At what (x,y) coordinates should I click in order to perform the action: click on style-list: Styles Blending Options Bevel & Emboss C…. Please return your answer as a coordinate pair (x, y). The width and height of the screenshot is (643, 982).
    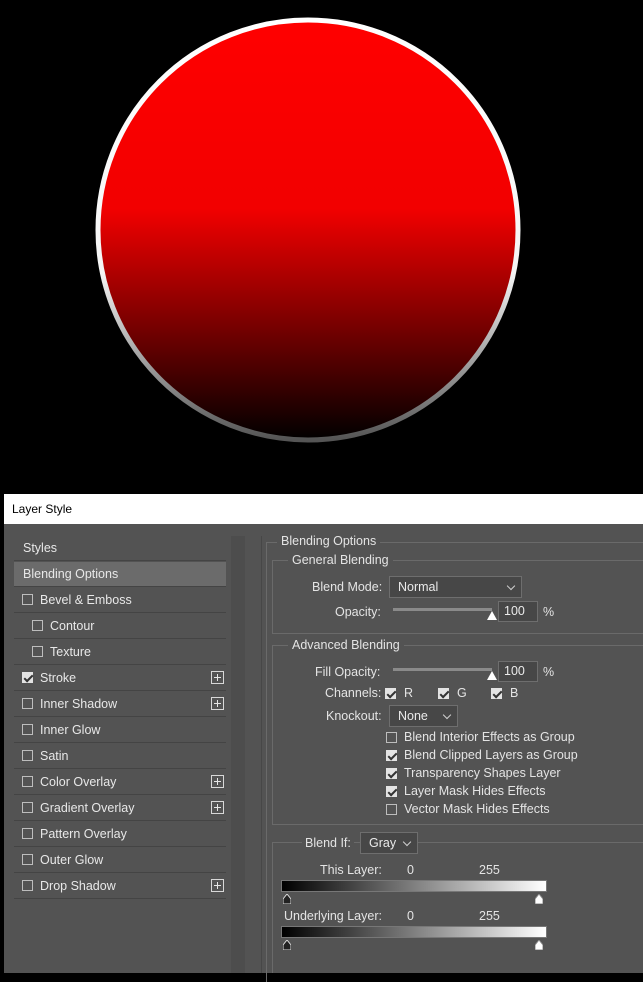
    Looking at the image, I should click on (120, 754).